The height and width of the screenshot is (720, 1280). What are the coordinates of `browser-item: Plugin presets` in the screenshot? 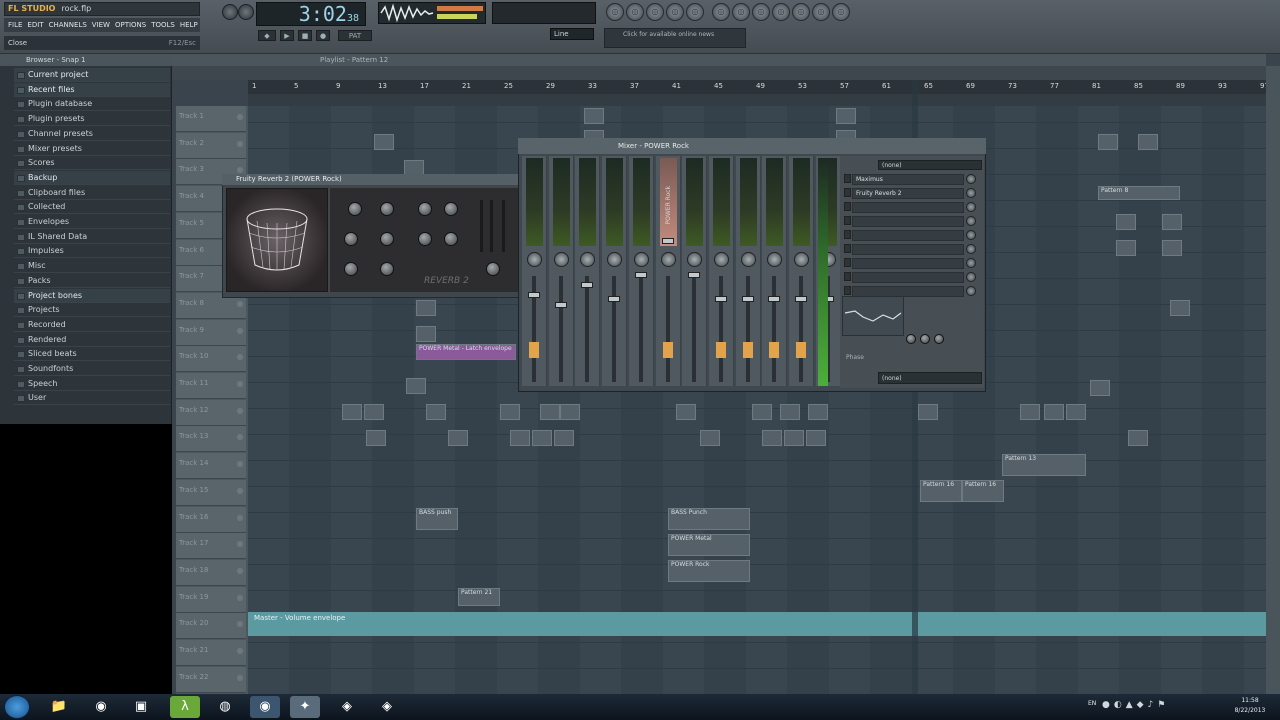 It's located at (92, 119).